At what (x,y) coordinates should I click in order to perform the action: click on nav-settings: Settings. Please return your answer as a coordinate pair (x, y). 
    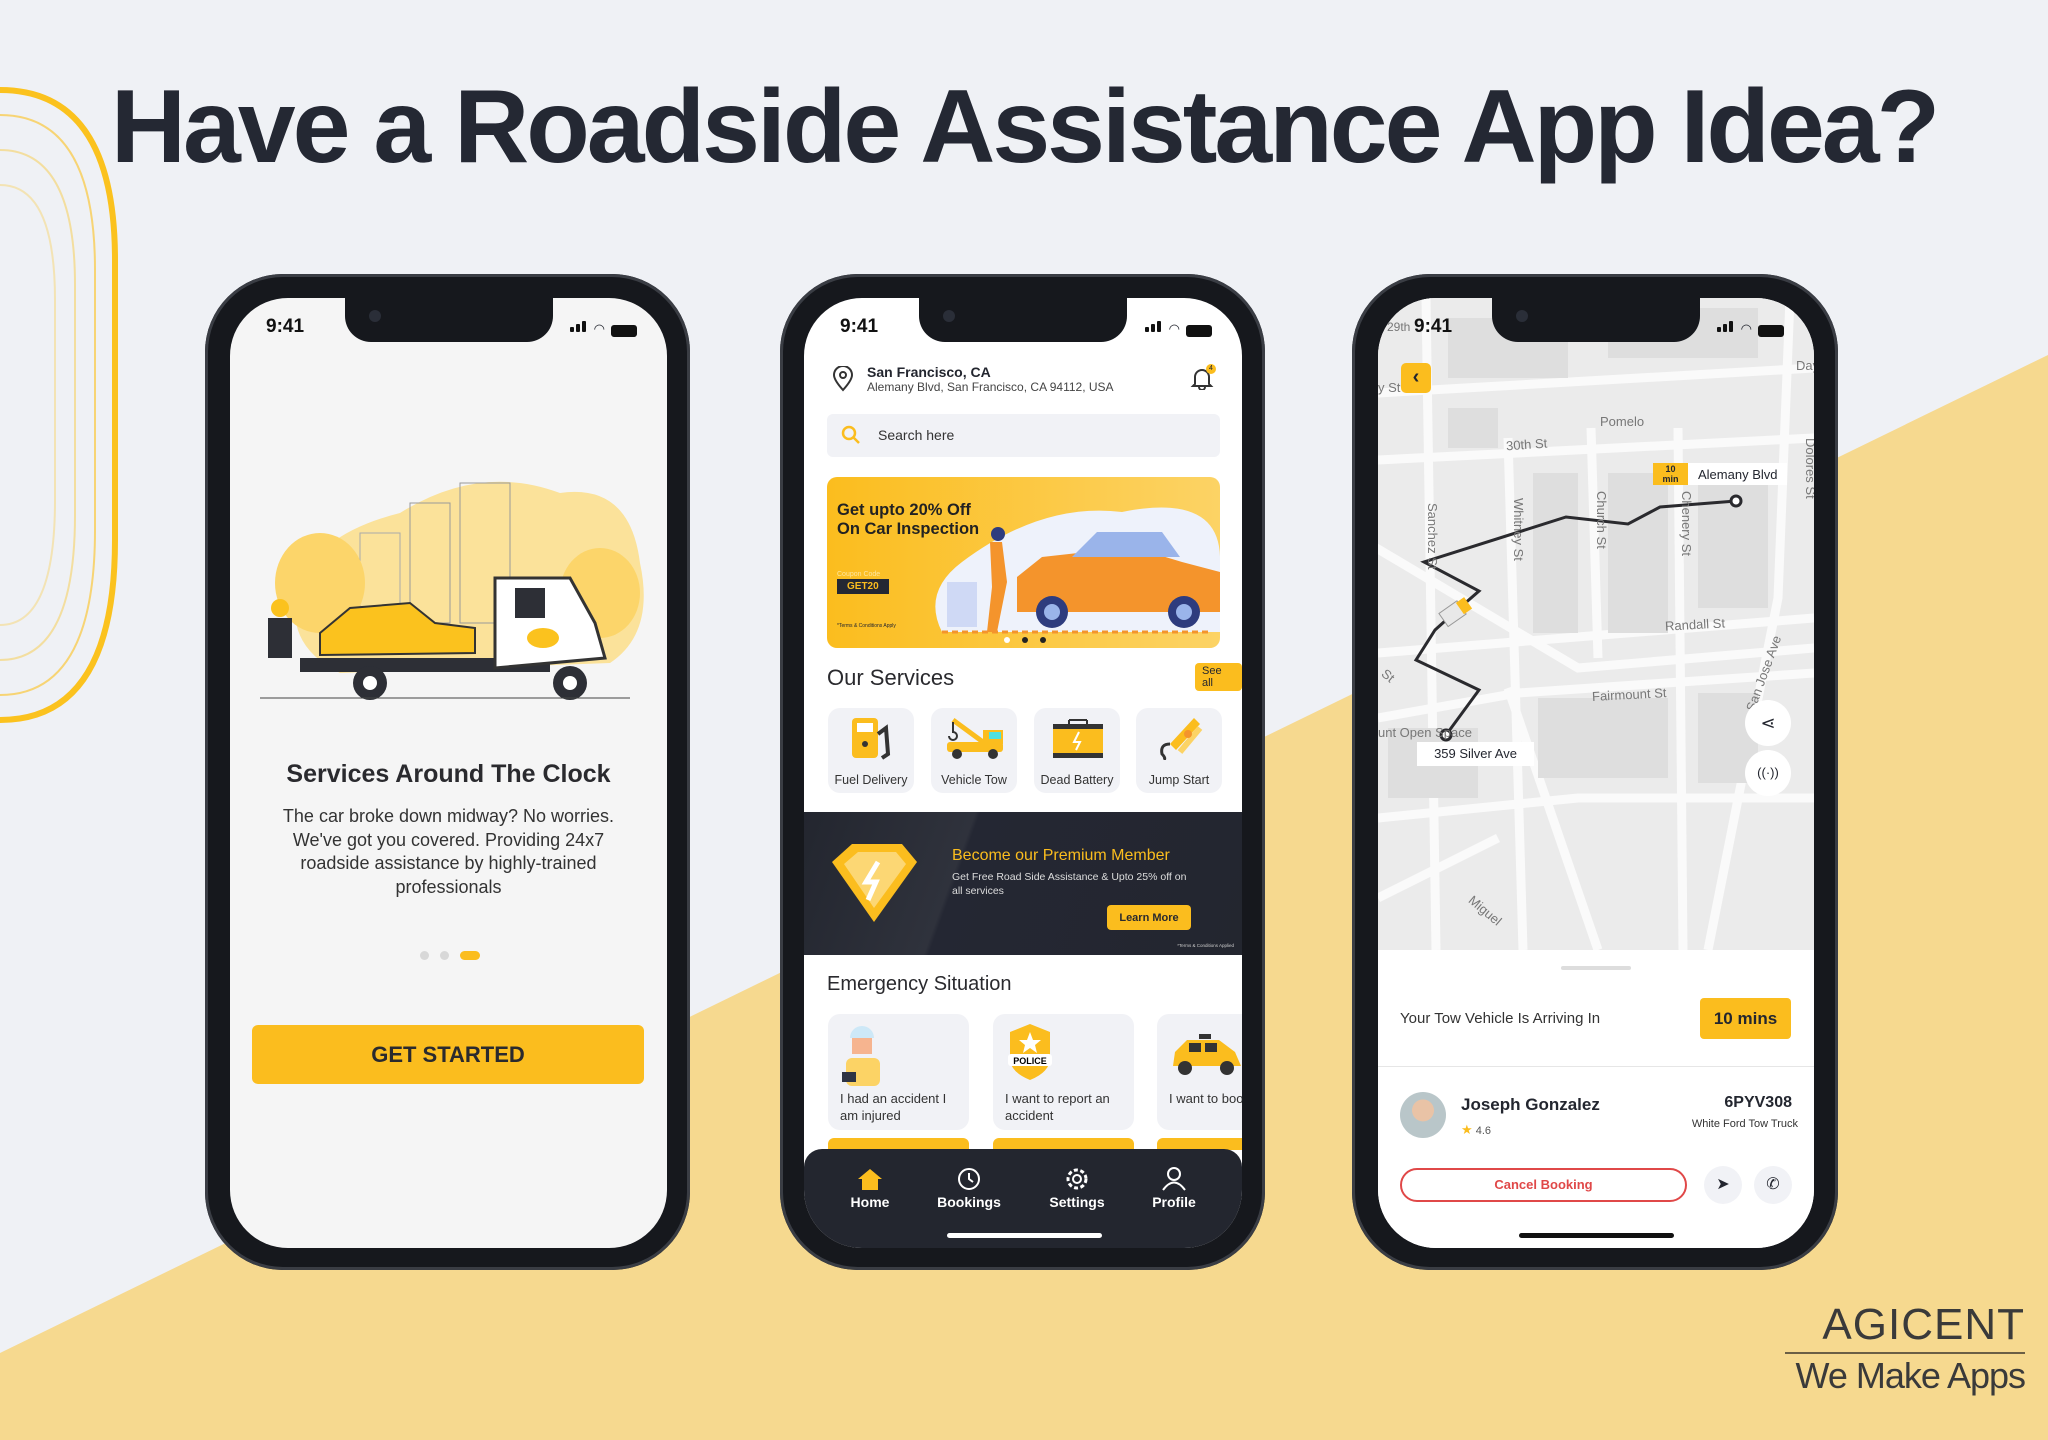
    Looking at the image, I should click on (1077, 1188).